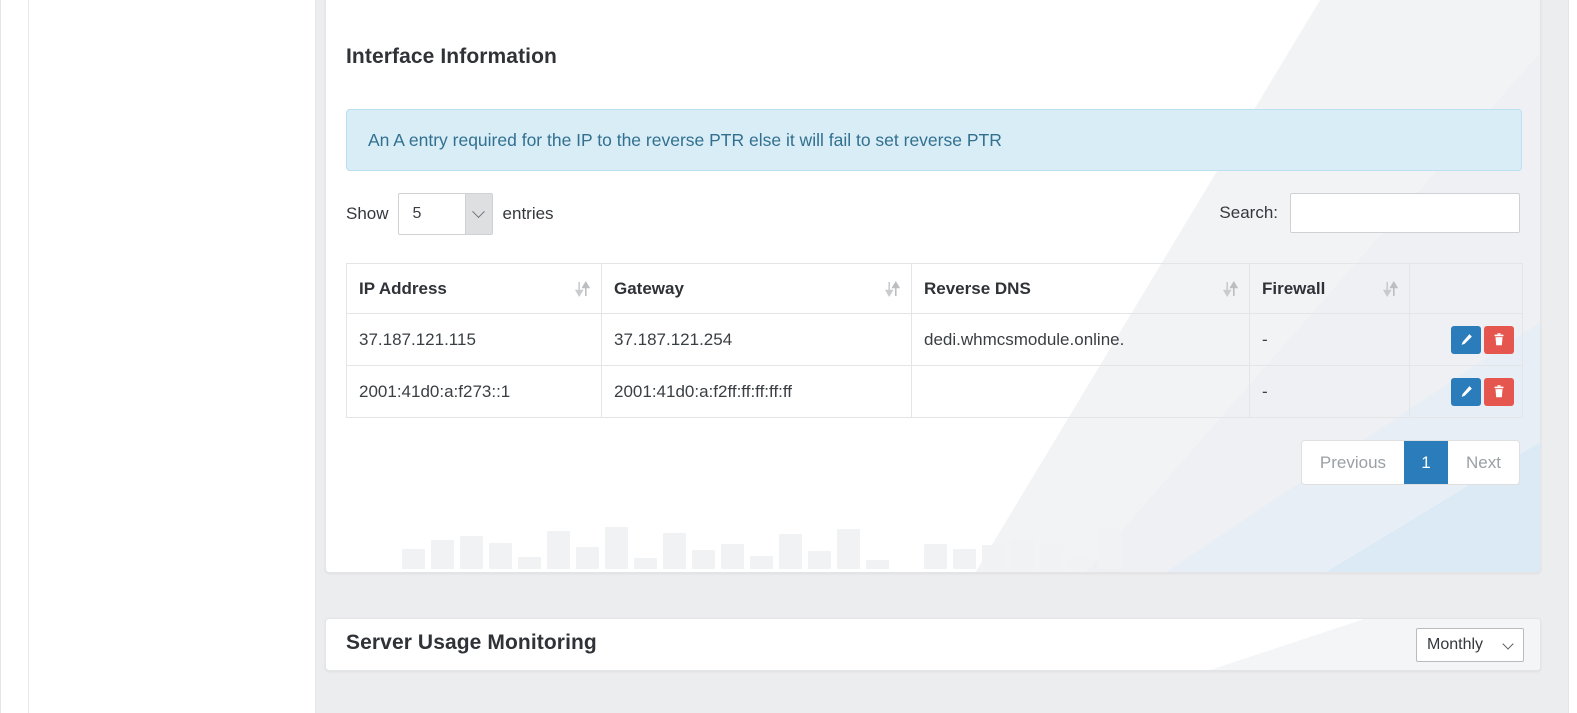 This screenshot has height=713, width=1577. What do you see at coordinates (474, 391) in the screenshot?
I see `cell-ip-address: 2001:41d0:a:f273::1` at bounding box center [474, 391].